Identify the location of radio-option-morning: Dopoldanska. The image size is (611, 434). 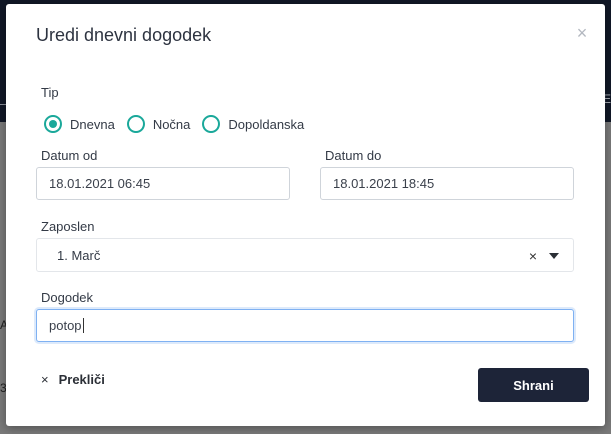
(253, 124).